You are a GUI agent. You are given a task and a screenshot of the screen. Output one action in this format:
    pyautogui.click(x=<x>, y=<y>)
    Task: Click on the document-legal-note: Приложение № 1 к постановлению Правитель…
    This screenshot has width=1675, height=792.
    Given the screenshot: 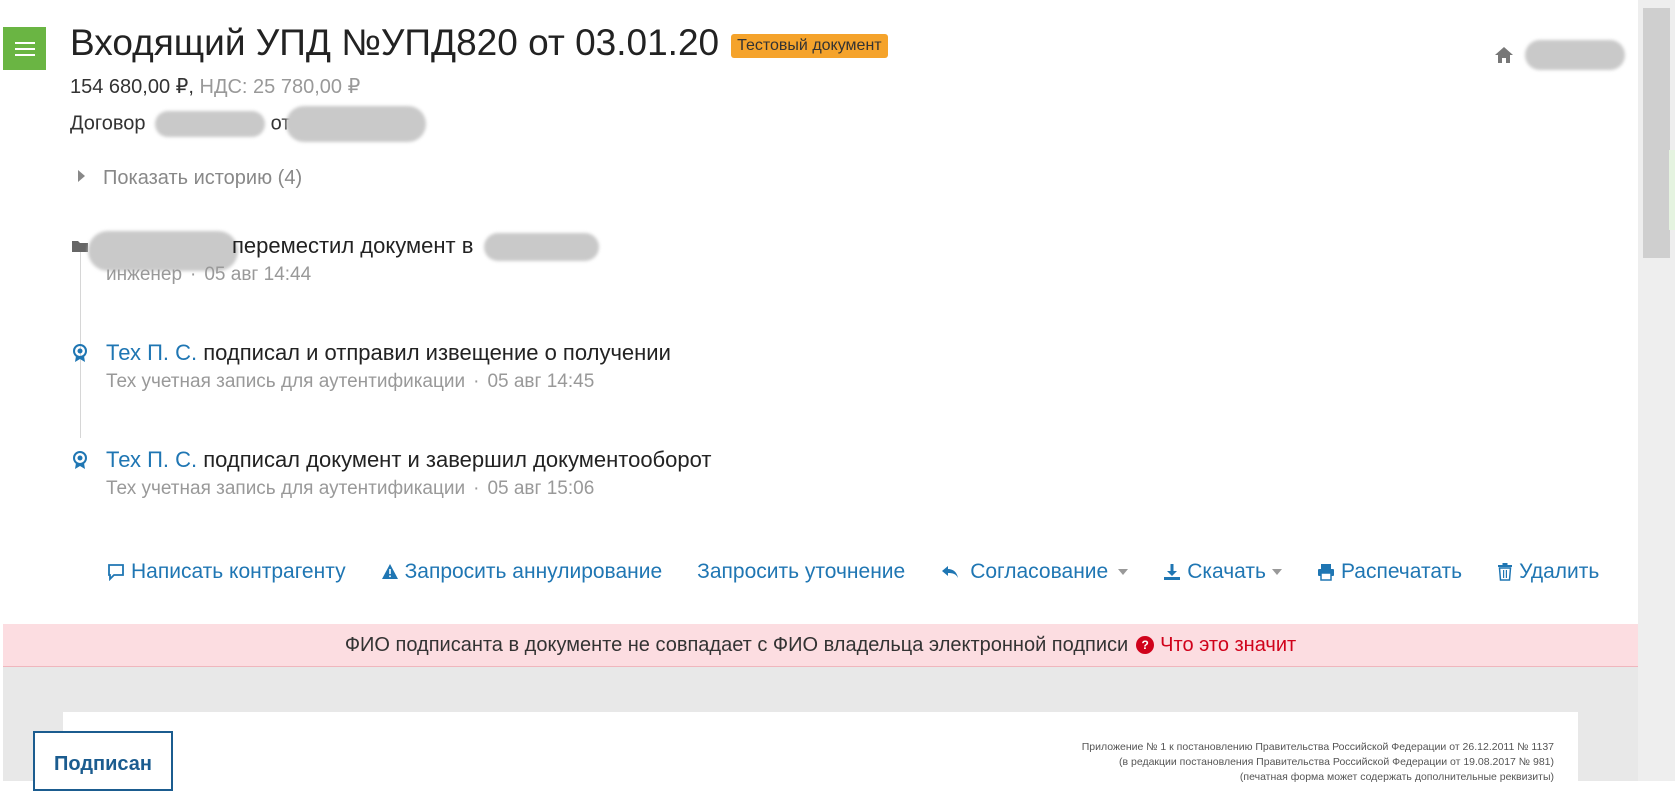 What is the action you would take?
    pyautogui.click(x=1317, y=762)
    